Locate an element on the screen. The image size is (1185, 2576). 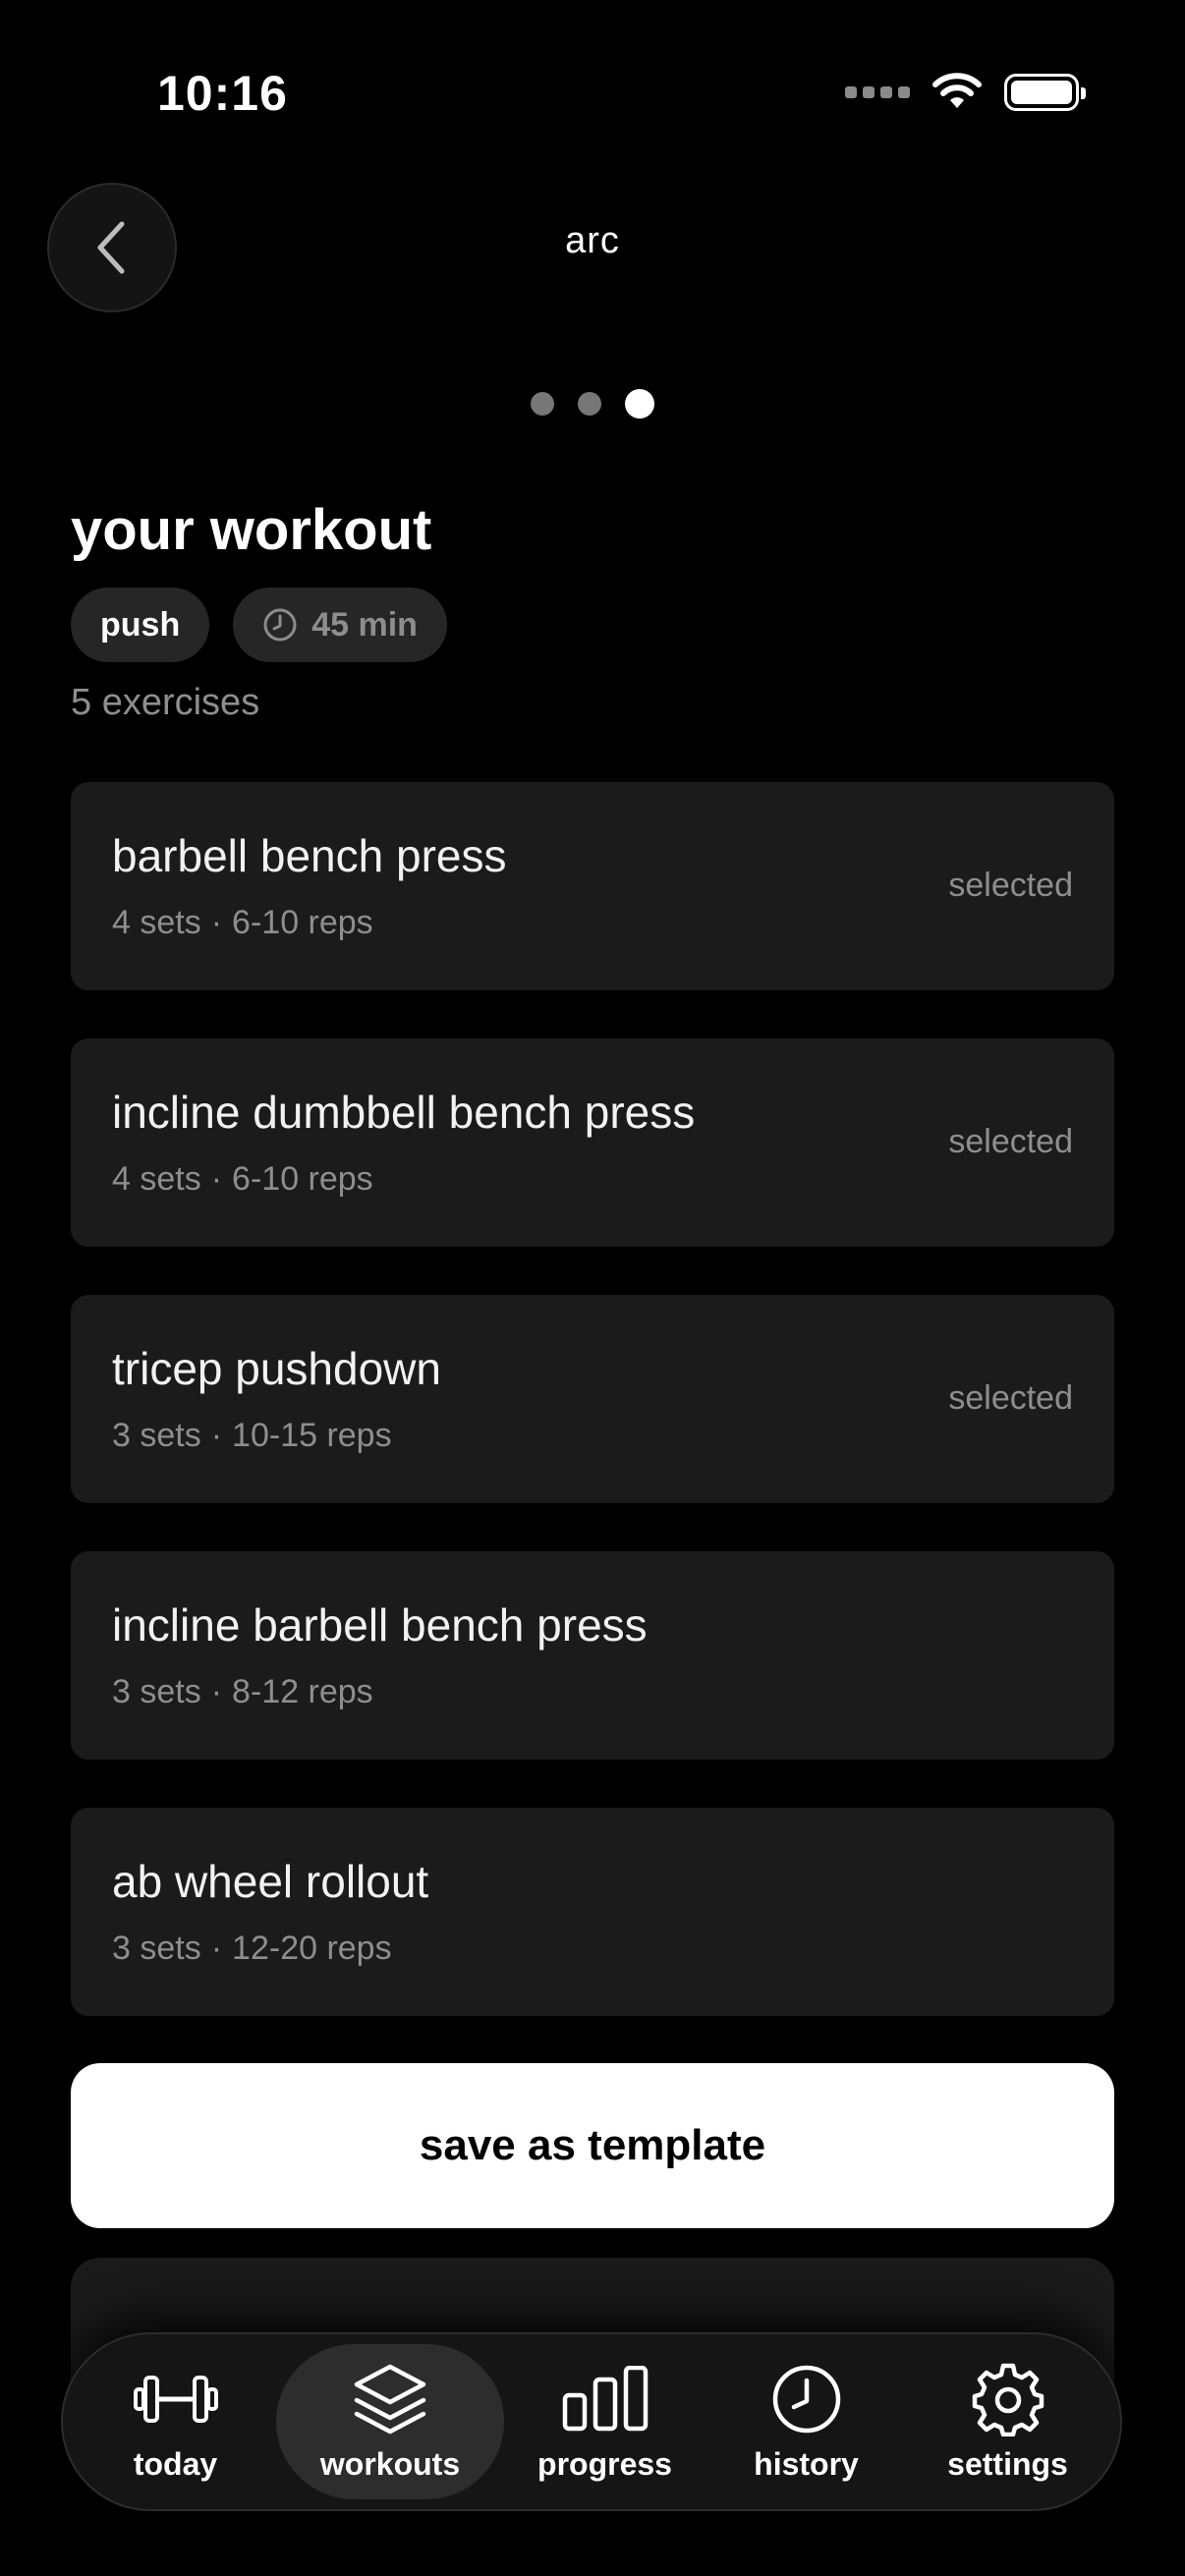
tab-today: today is located at coordinates (176, 2421).